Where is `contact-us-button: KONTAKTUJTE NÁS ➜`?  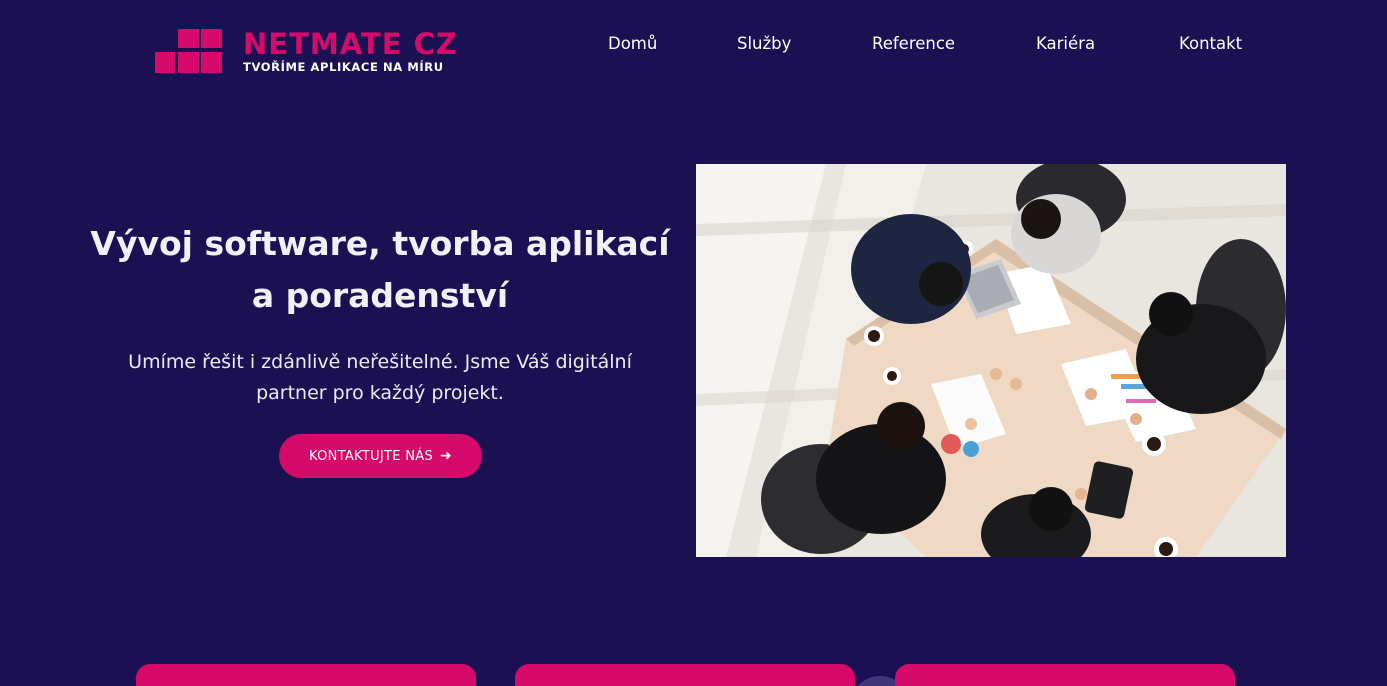
contact-us-button: KONTAKTUJTE NÁS ➜ is located at coordinates (380, 456).